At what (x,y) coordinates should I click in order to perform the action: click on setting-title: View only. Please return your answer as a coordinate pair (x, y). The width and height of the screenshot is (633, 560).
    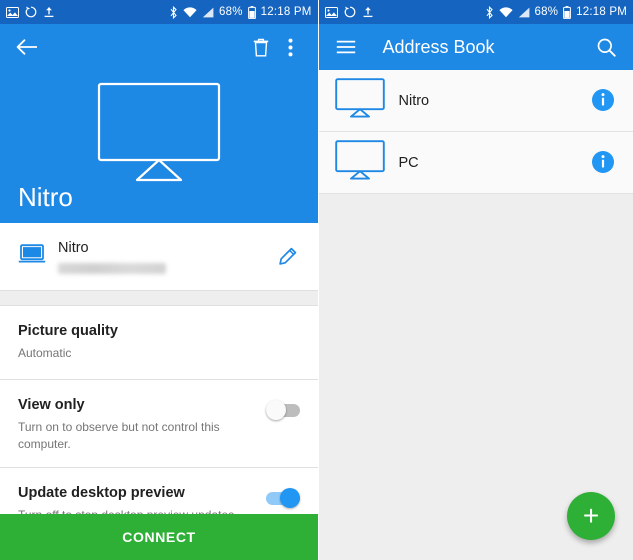
    Looking at the image, I should click on (51, 405).